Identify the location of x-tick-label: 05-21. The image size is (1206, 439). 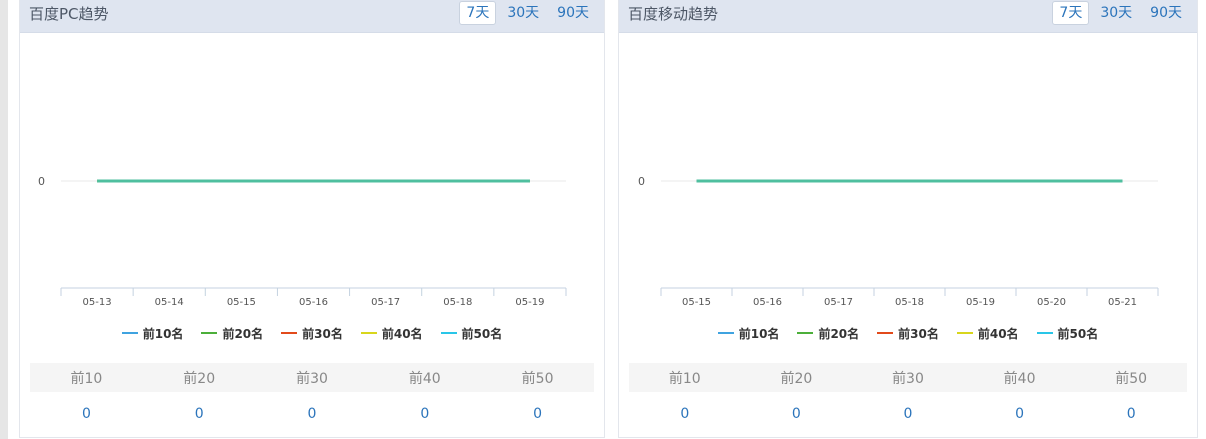
(1122, 302).